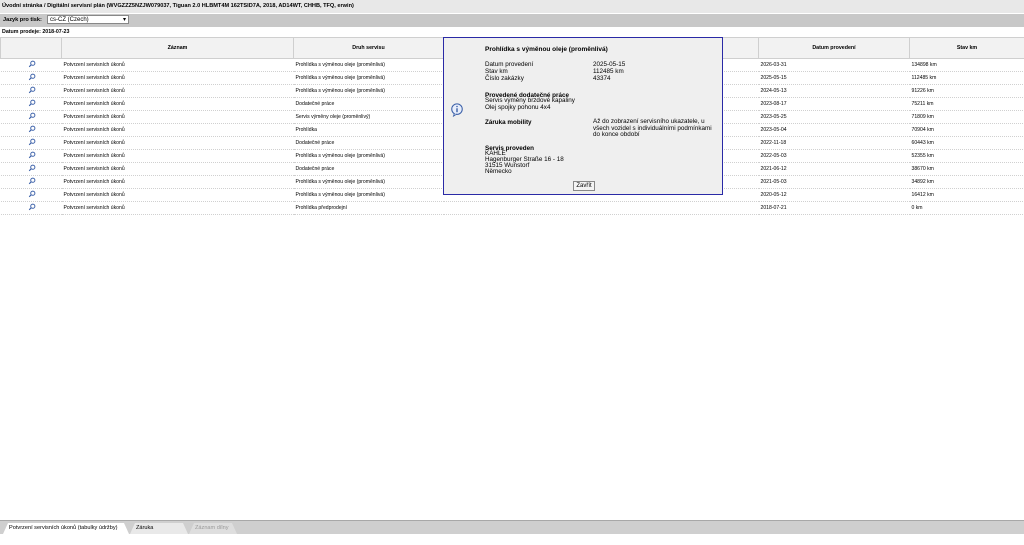  I want to click on date-cell: 2021-05-03, so click(834, 182).